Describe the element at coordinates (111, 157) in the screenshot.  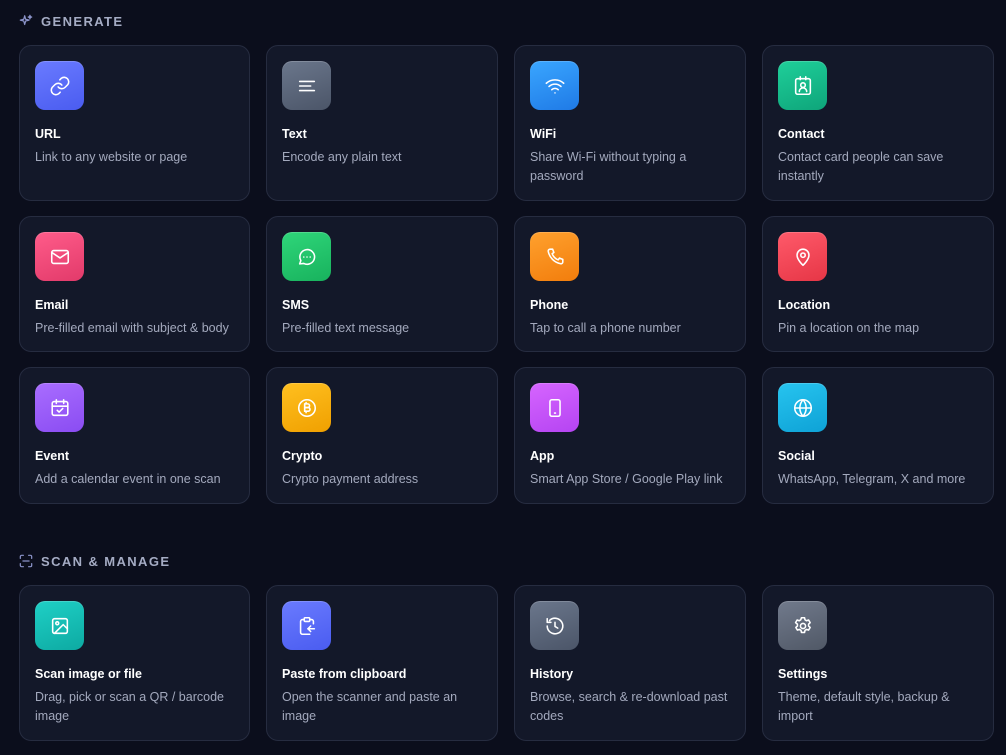
I see `card-description: Link to any website or page` at that location.